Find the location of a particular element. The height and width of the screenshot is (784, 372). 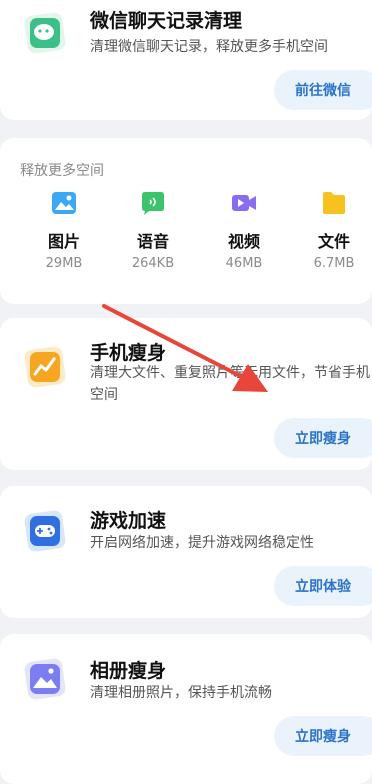

folder-icon is located at coordinates (334, 203).